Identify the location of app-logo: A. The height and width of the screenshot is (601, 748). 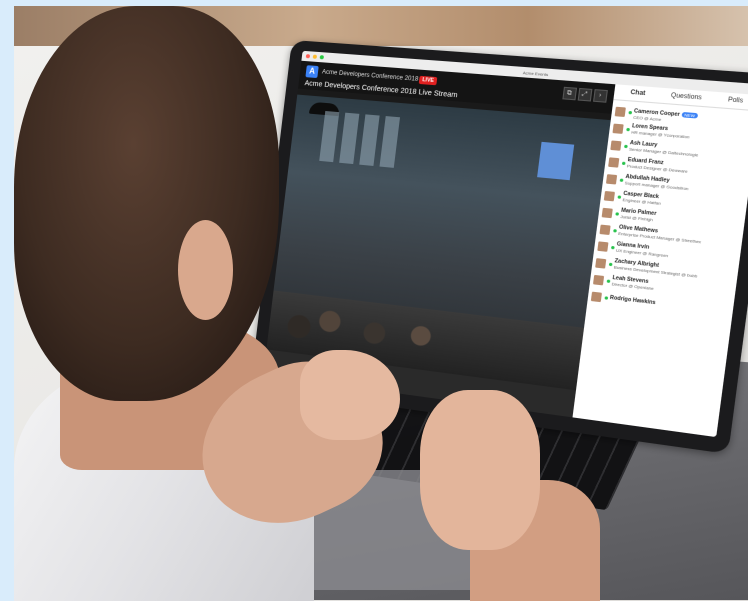
(311, 71).